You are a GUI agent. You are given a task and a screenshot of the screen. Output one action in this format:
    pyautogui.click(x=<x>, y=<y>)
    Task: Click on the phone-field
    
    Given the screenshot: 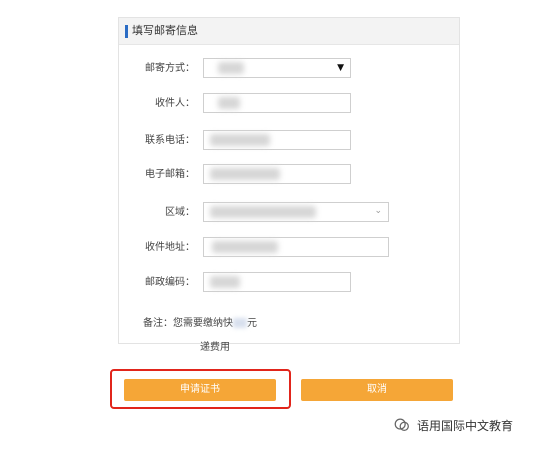 What is the action you would take?
    pyautogui.click(x=277, y=140)
    